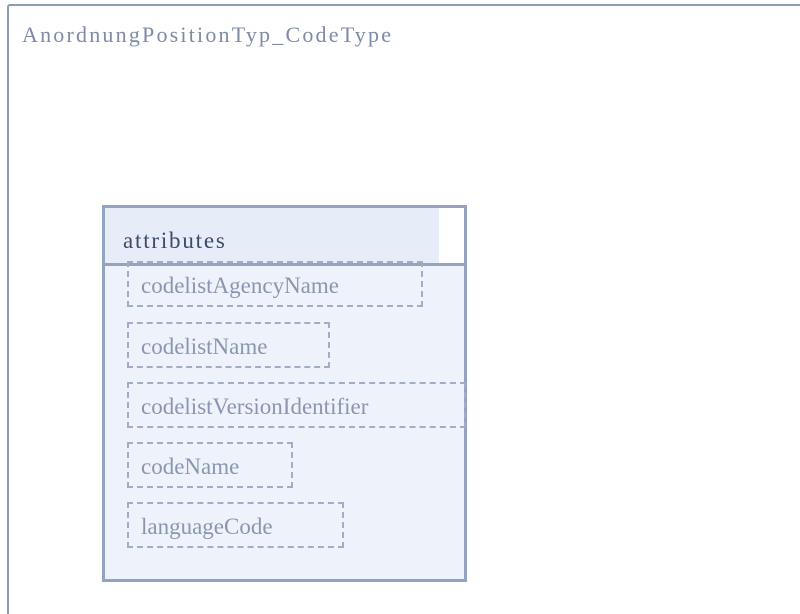 The height and width of the screenshot is (614, 800). I want to click on attribute-item-language-code: languageCode, so click(235, 525).